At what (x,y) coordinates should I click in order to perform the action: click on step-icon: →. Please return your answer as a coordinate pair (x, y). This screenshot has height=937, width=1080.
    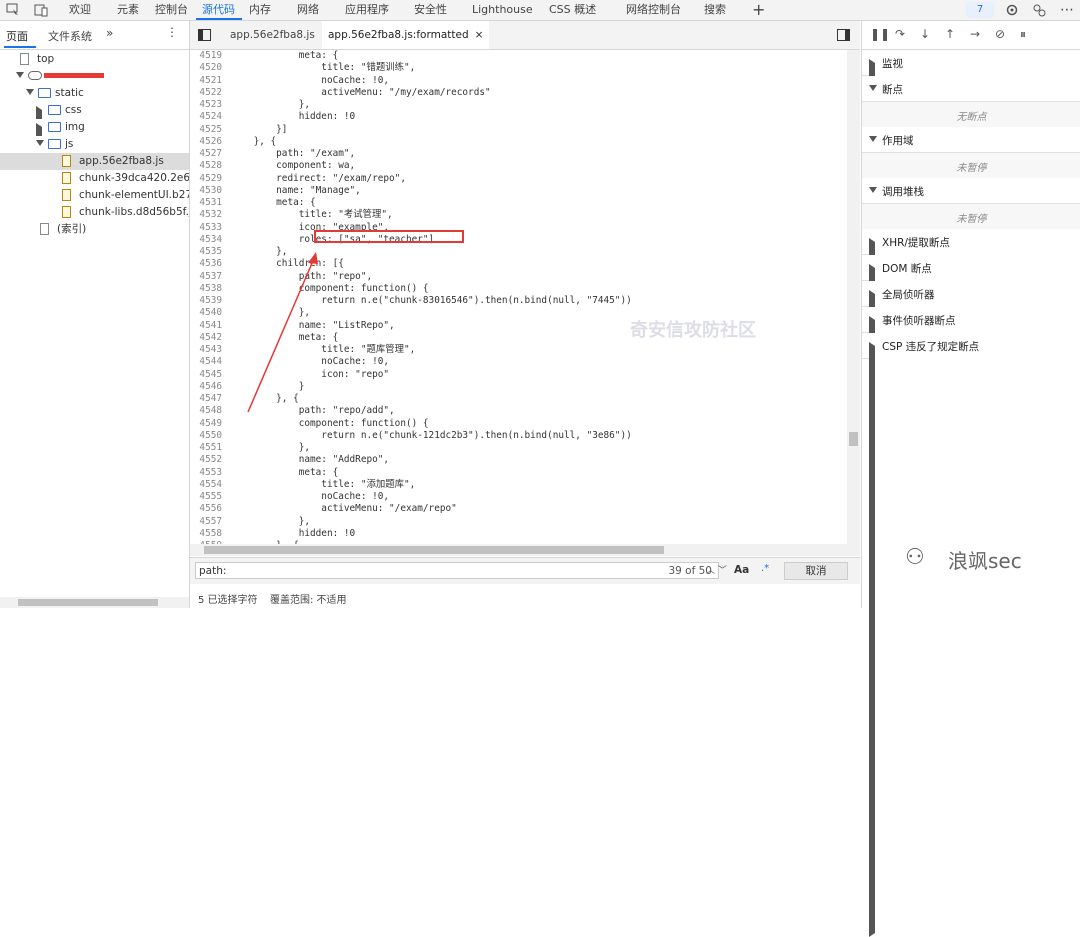
    Looking at the image, I should click on (975, 34).